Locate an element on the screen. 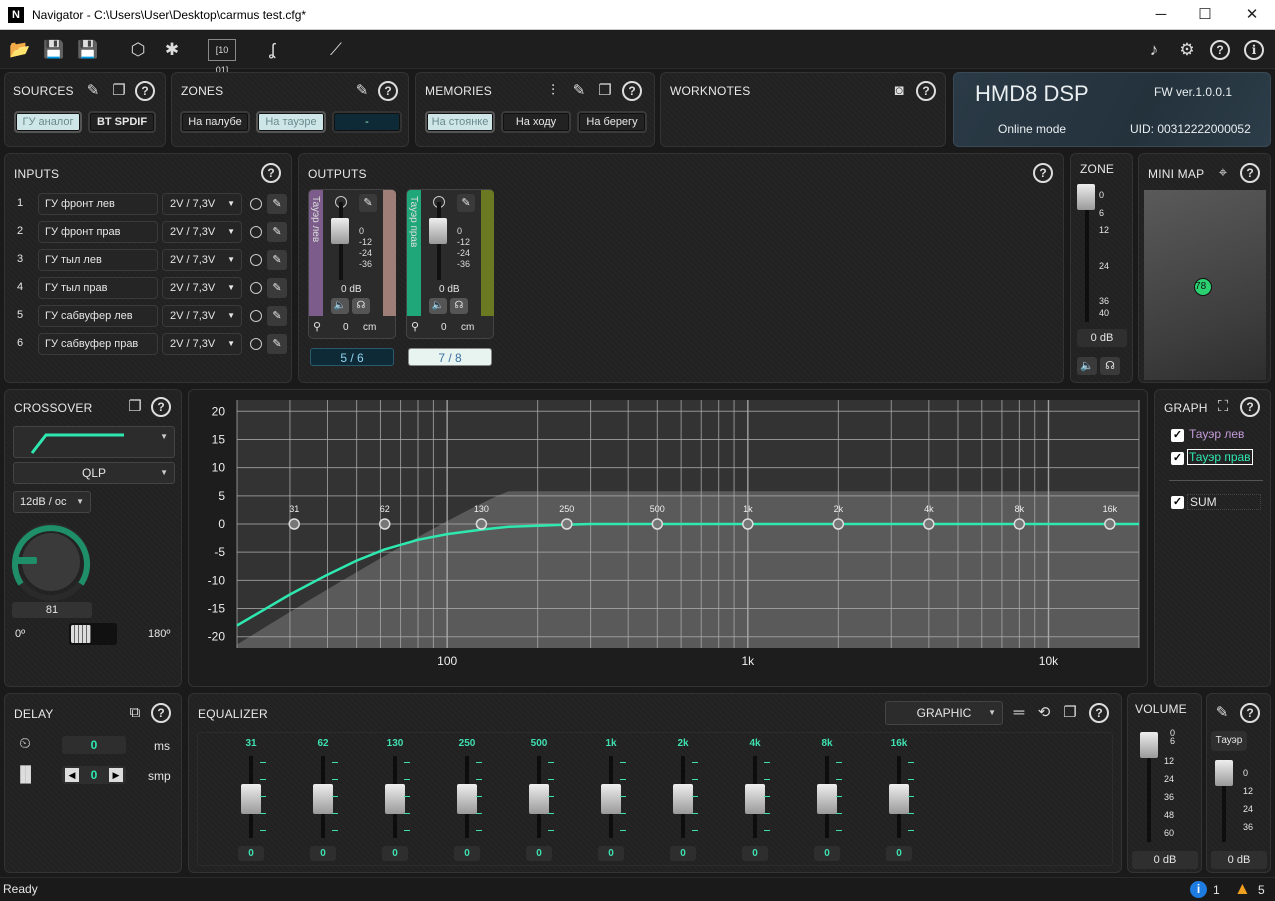 Image resolution: width=1275 pixels, height=901 pixels. input-name-field: ГУ тыл прав is located at coordinates (98, 288).